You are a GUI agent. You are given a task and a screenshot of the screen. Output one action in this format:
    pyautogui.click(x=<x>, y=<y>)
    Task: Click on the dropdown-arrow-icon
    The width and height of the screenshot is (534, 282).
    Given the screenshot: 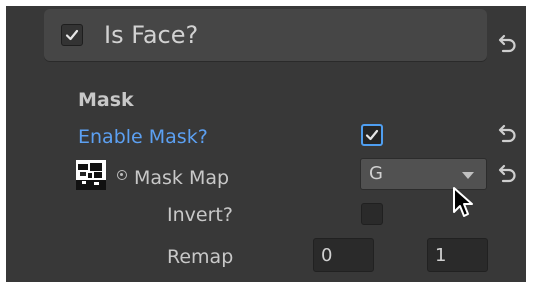 What is the action you would take?
    pyautogui.click(x=468, y=175)
    